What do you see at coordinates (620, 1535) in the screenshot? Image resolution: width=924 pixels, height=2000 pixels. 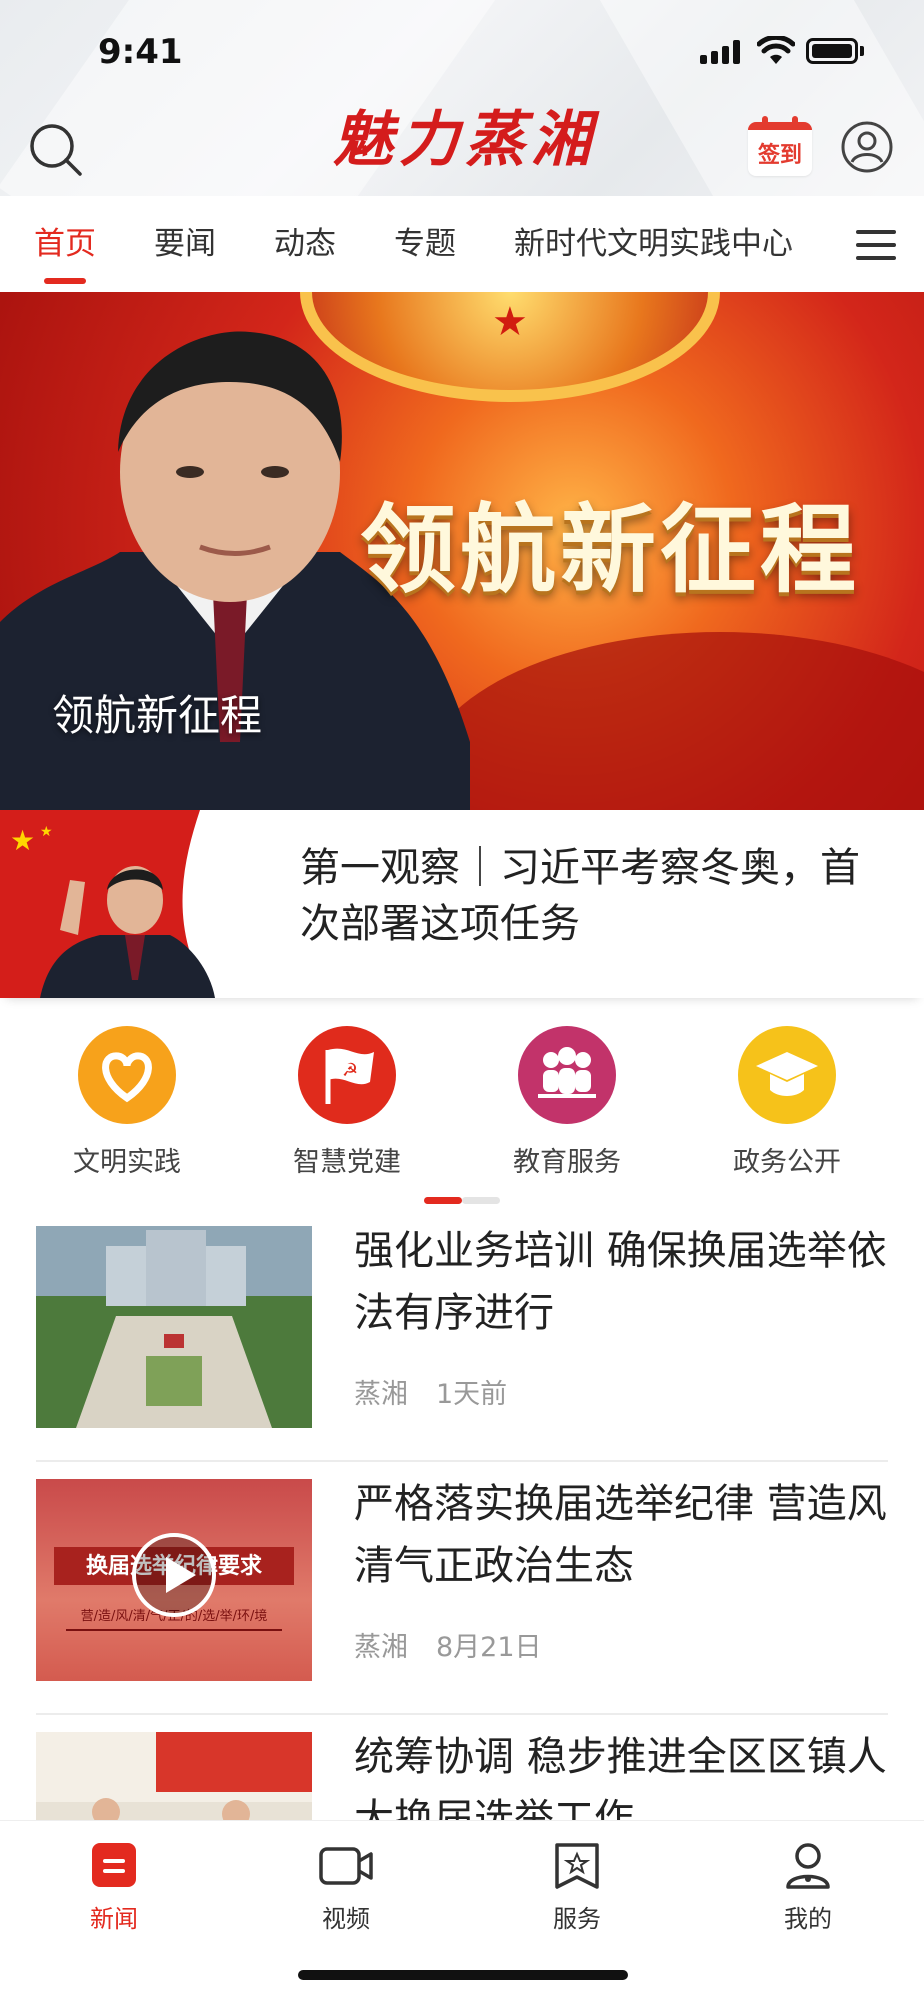 I see `news-title: 严格落实换届选举纪律 营造风清气正政治生态` at bounding box center [620, 1535].